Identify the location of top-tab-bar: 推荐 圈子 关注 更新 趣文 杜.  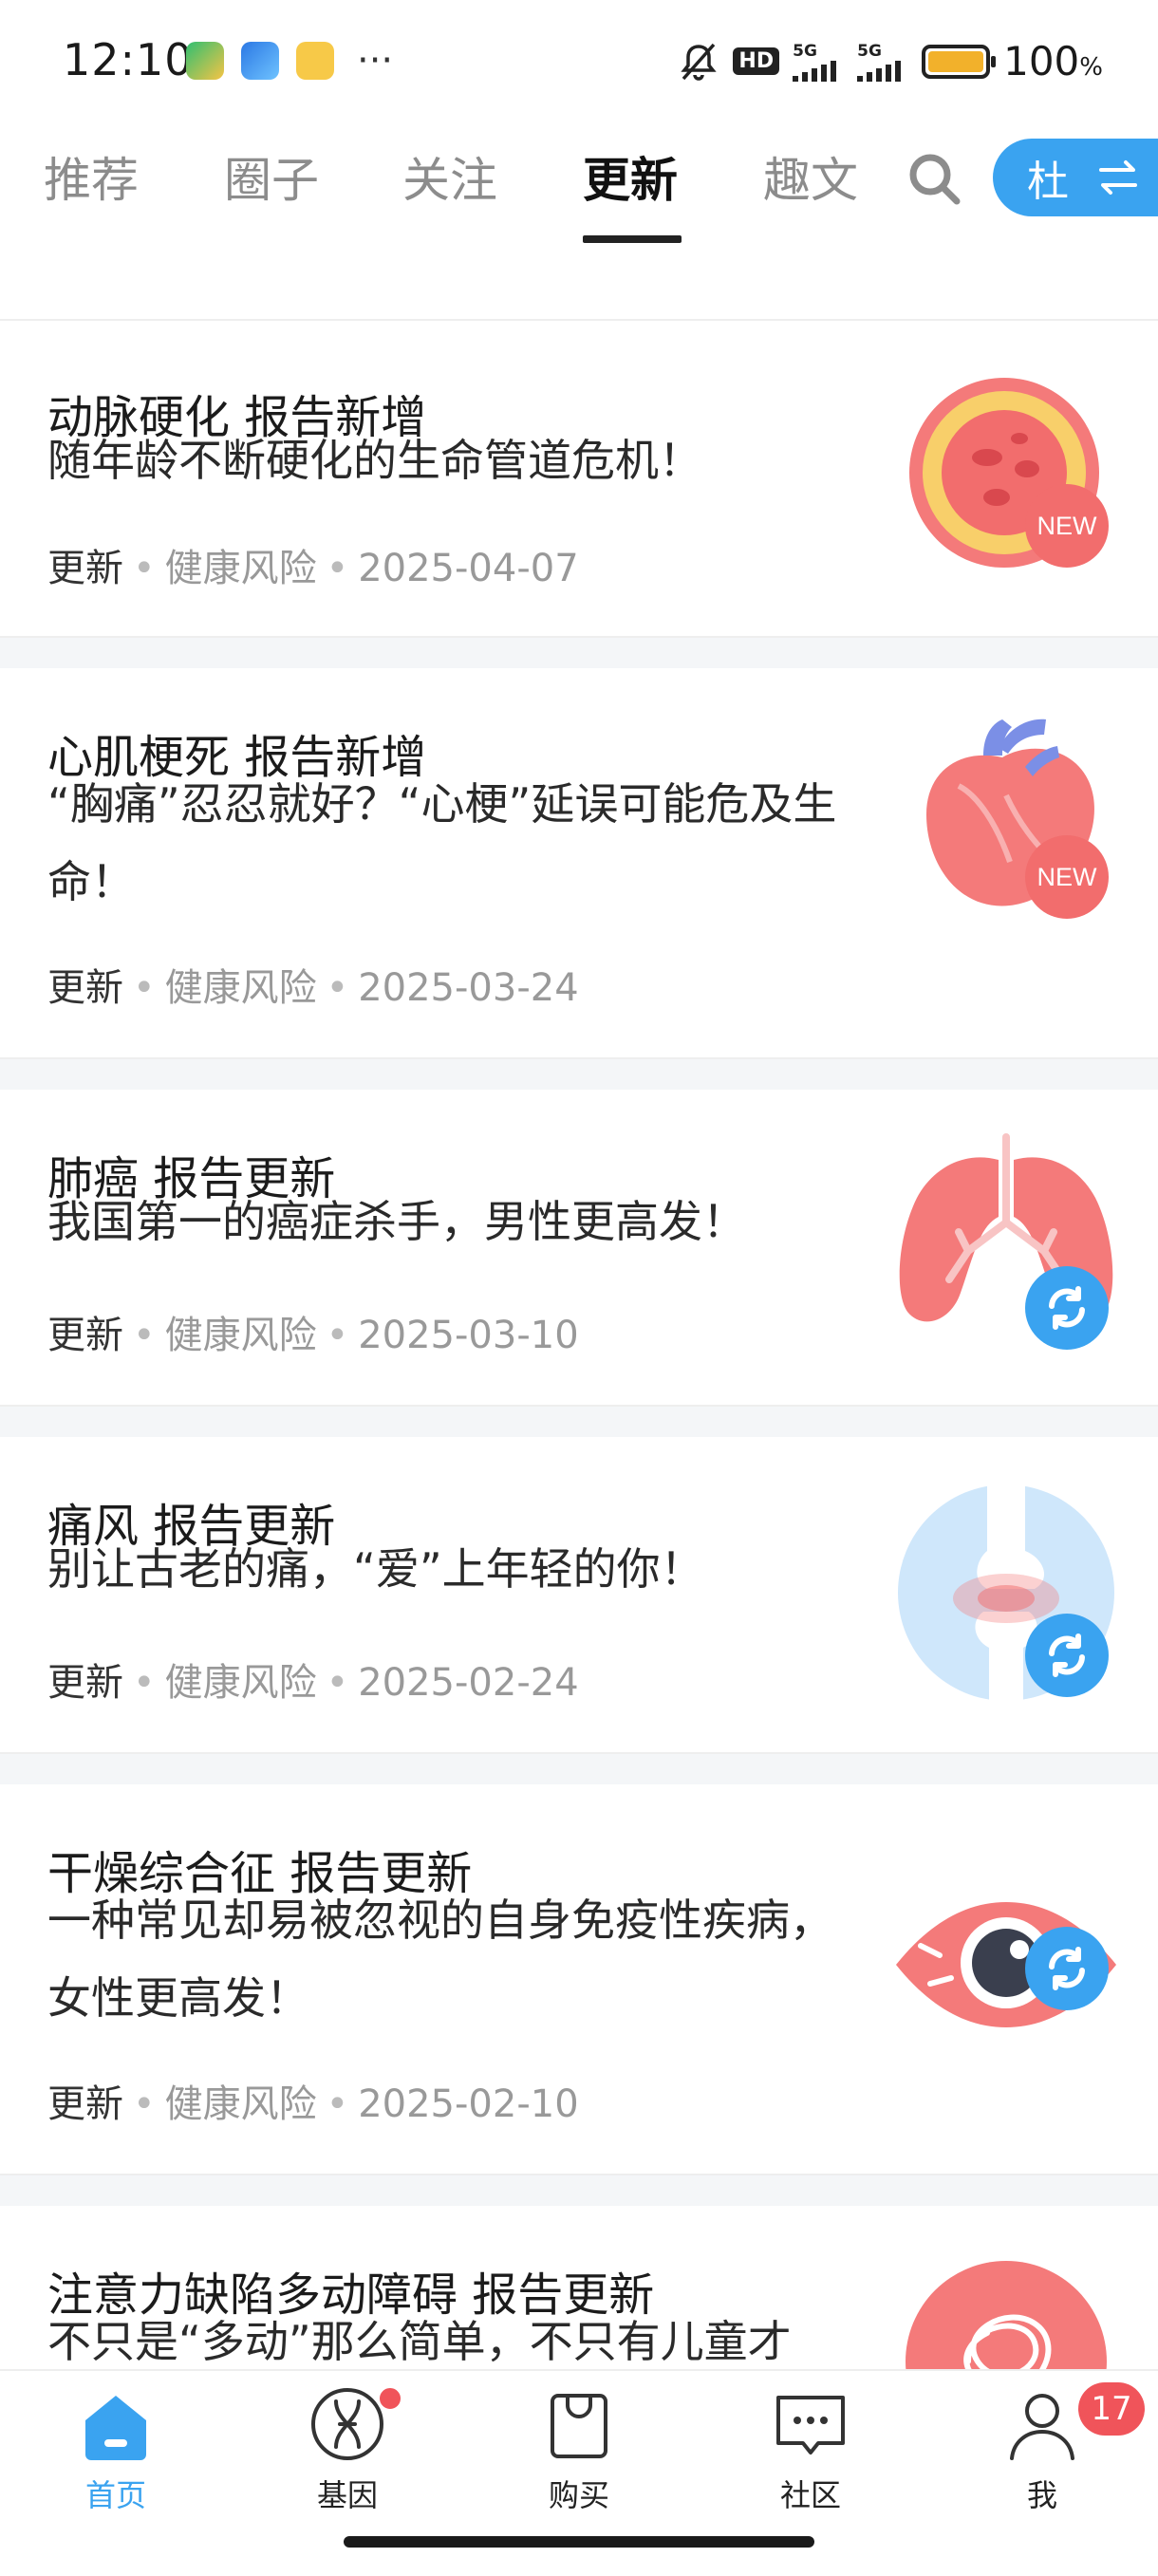
(579, 184).